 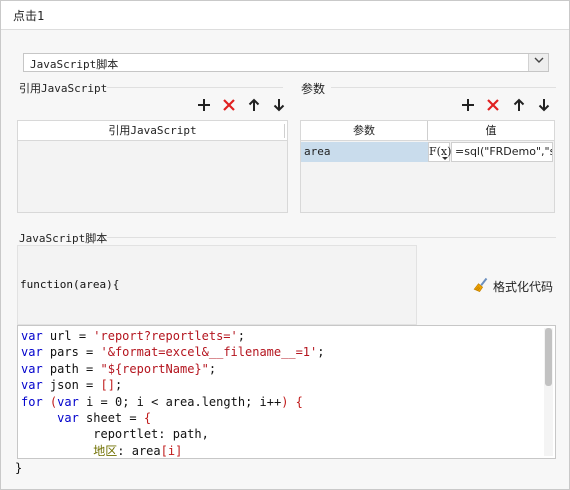 What do you see at coordinates (440, 151) in the screenshot?
I see `fx-icon: F(x)` at bounding box center [440, 151].